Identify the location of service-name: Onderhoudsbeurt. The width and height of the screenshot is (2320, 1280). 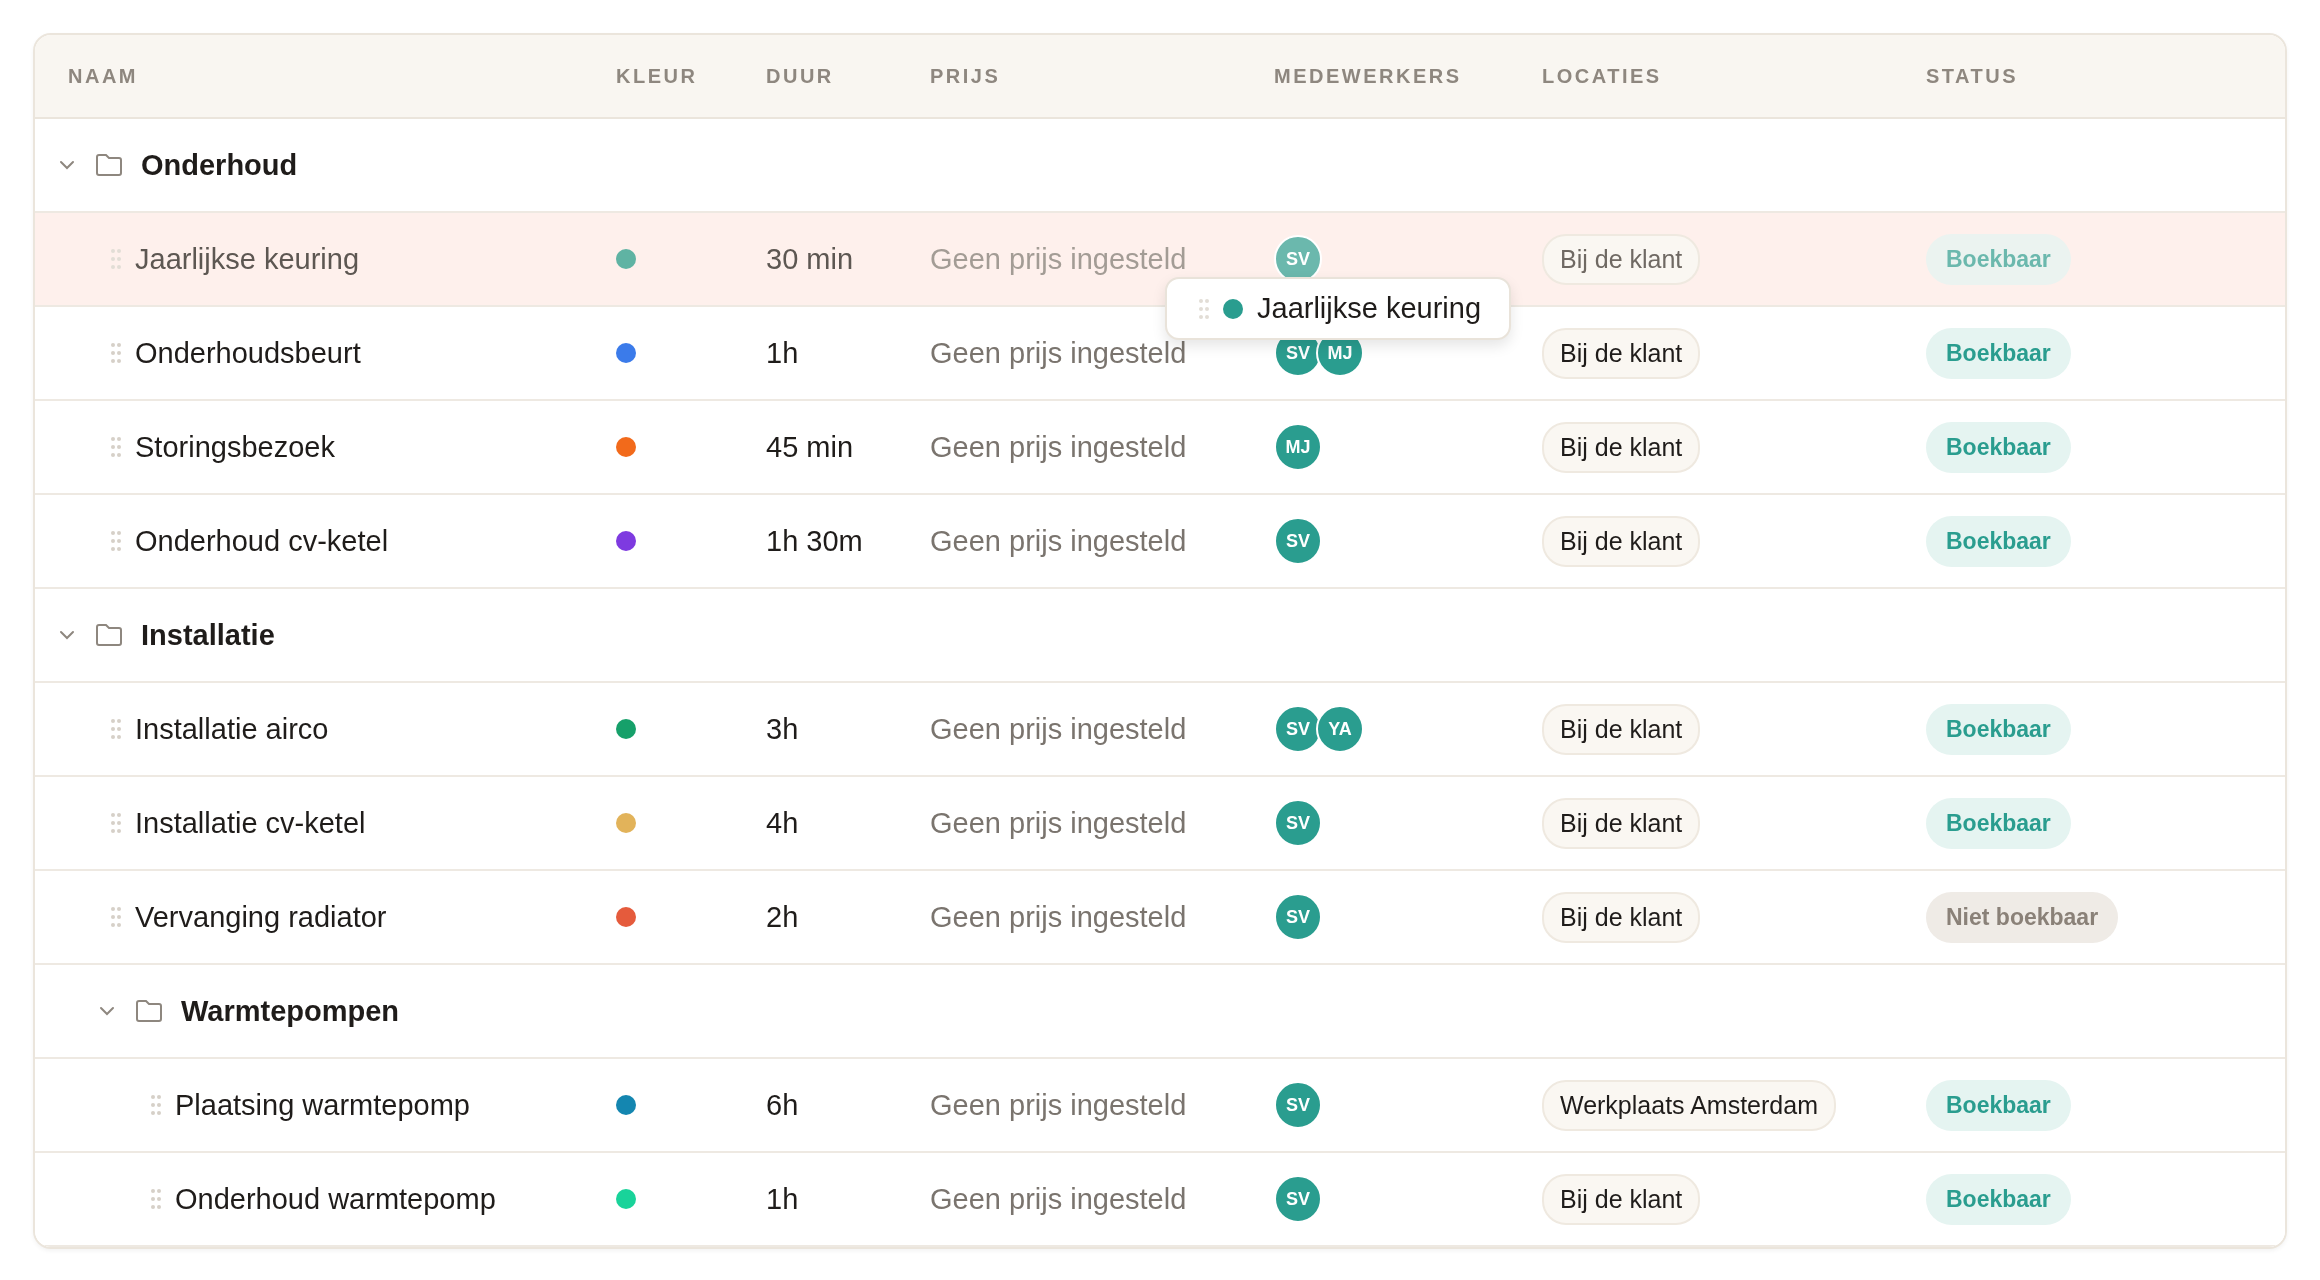
(248, 353).